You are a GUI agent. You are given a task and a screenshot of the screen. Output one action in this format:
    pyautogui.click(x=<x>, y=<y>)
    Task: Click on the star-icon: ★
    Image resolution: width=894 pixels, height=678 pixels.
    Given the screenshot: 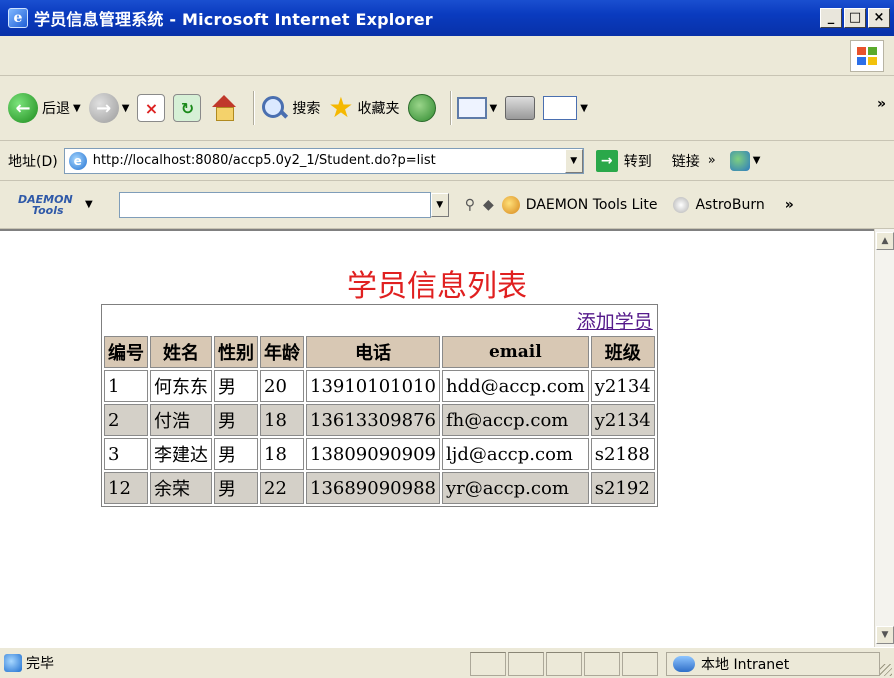 What is the action you would take?
    pyautogui.click(x=341, y=107)
    